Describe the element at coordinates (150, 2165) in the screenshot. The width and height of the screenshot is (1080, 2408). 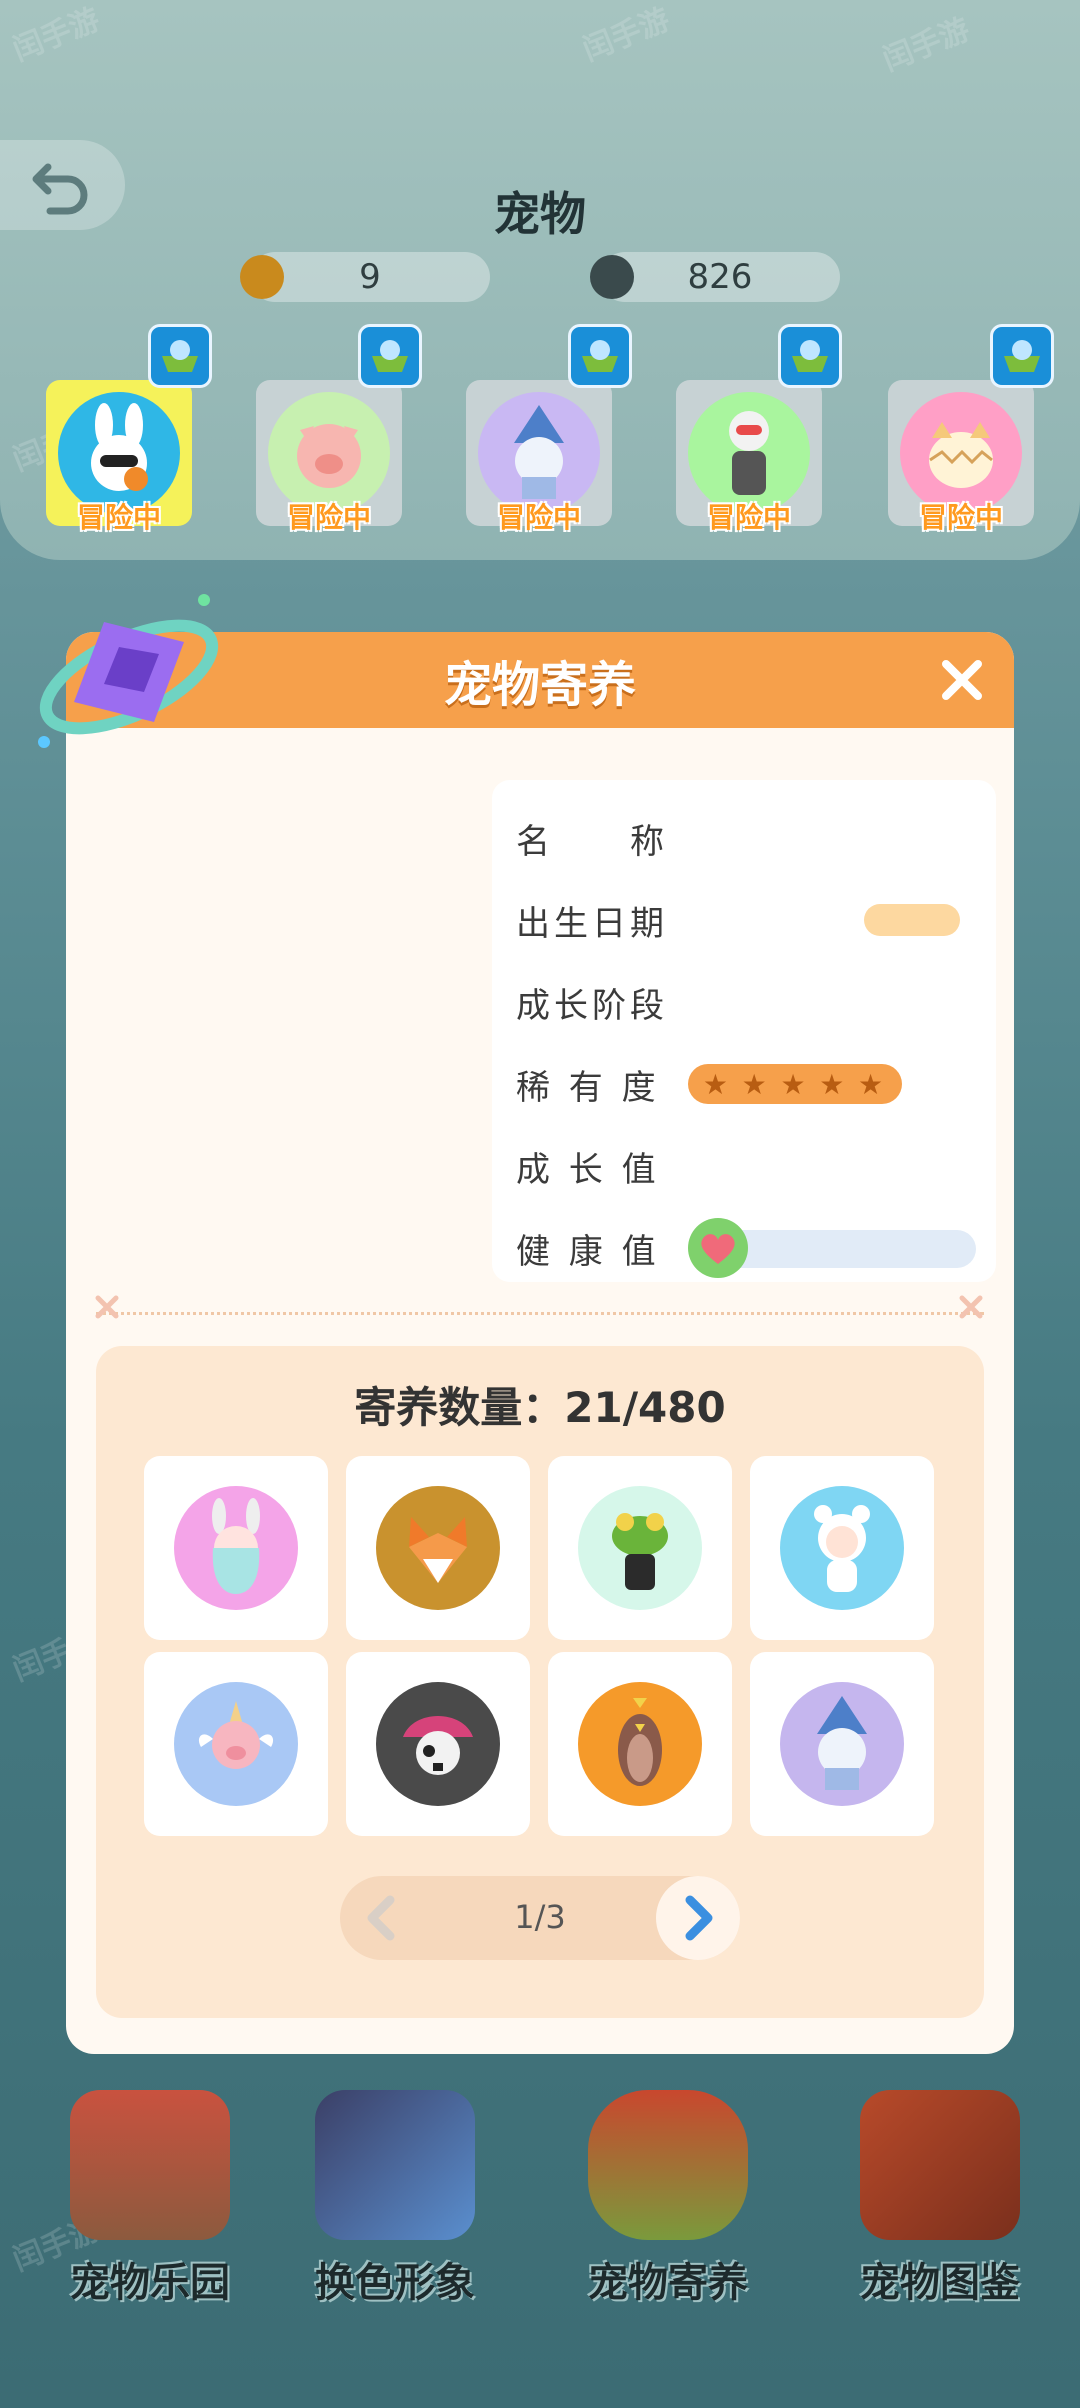
I see `pet-park-icon` at that location.